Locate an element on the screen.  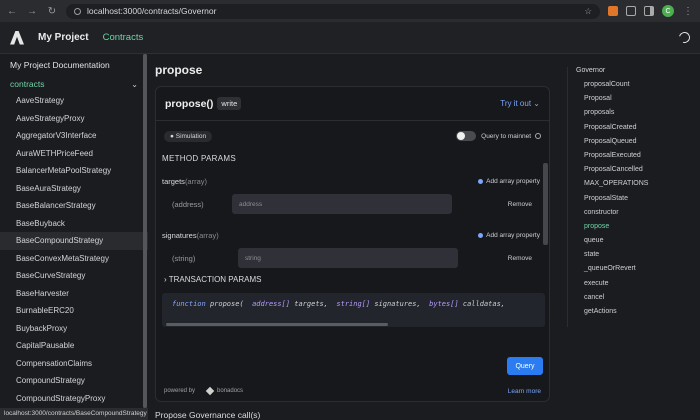
sidebar-item: BurnableERC20 is located at coordinates (74, 311).